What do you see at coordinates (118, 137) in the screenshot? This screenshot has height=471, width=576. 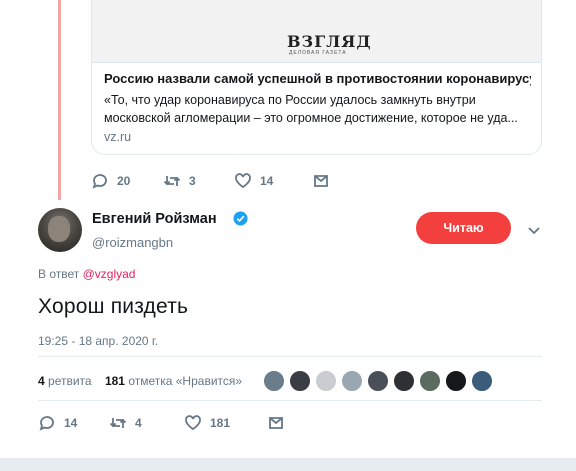 I see `card-domain: vz.ru` at bounding box center [118, 137].